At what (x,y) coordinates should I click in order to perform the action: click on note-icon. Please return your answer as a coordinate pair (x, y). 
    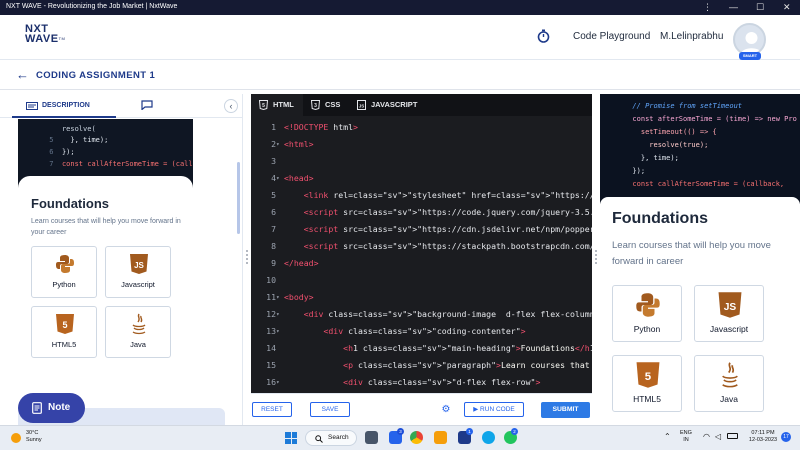
    Looking at the image, I should click on (37, 408).